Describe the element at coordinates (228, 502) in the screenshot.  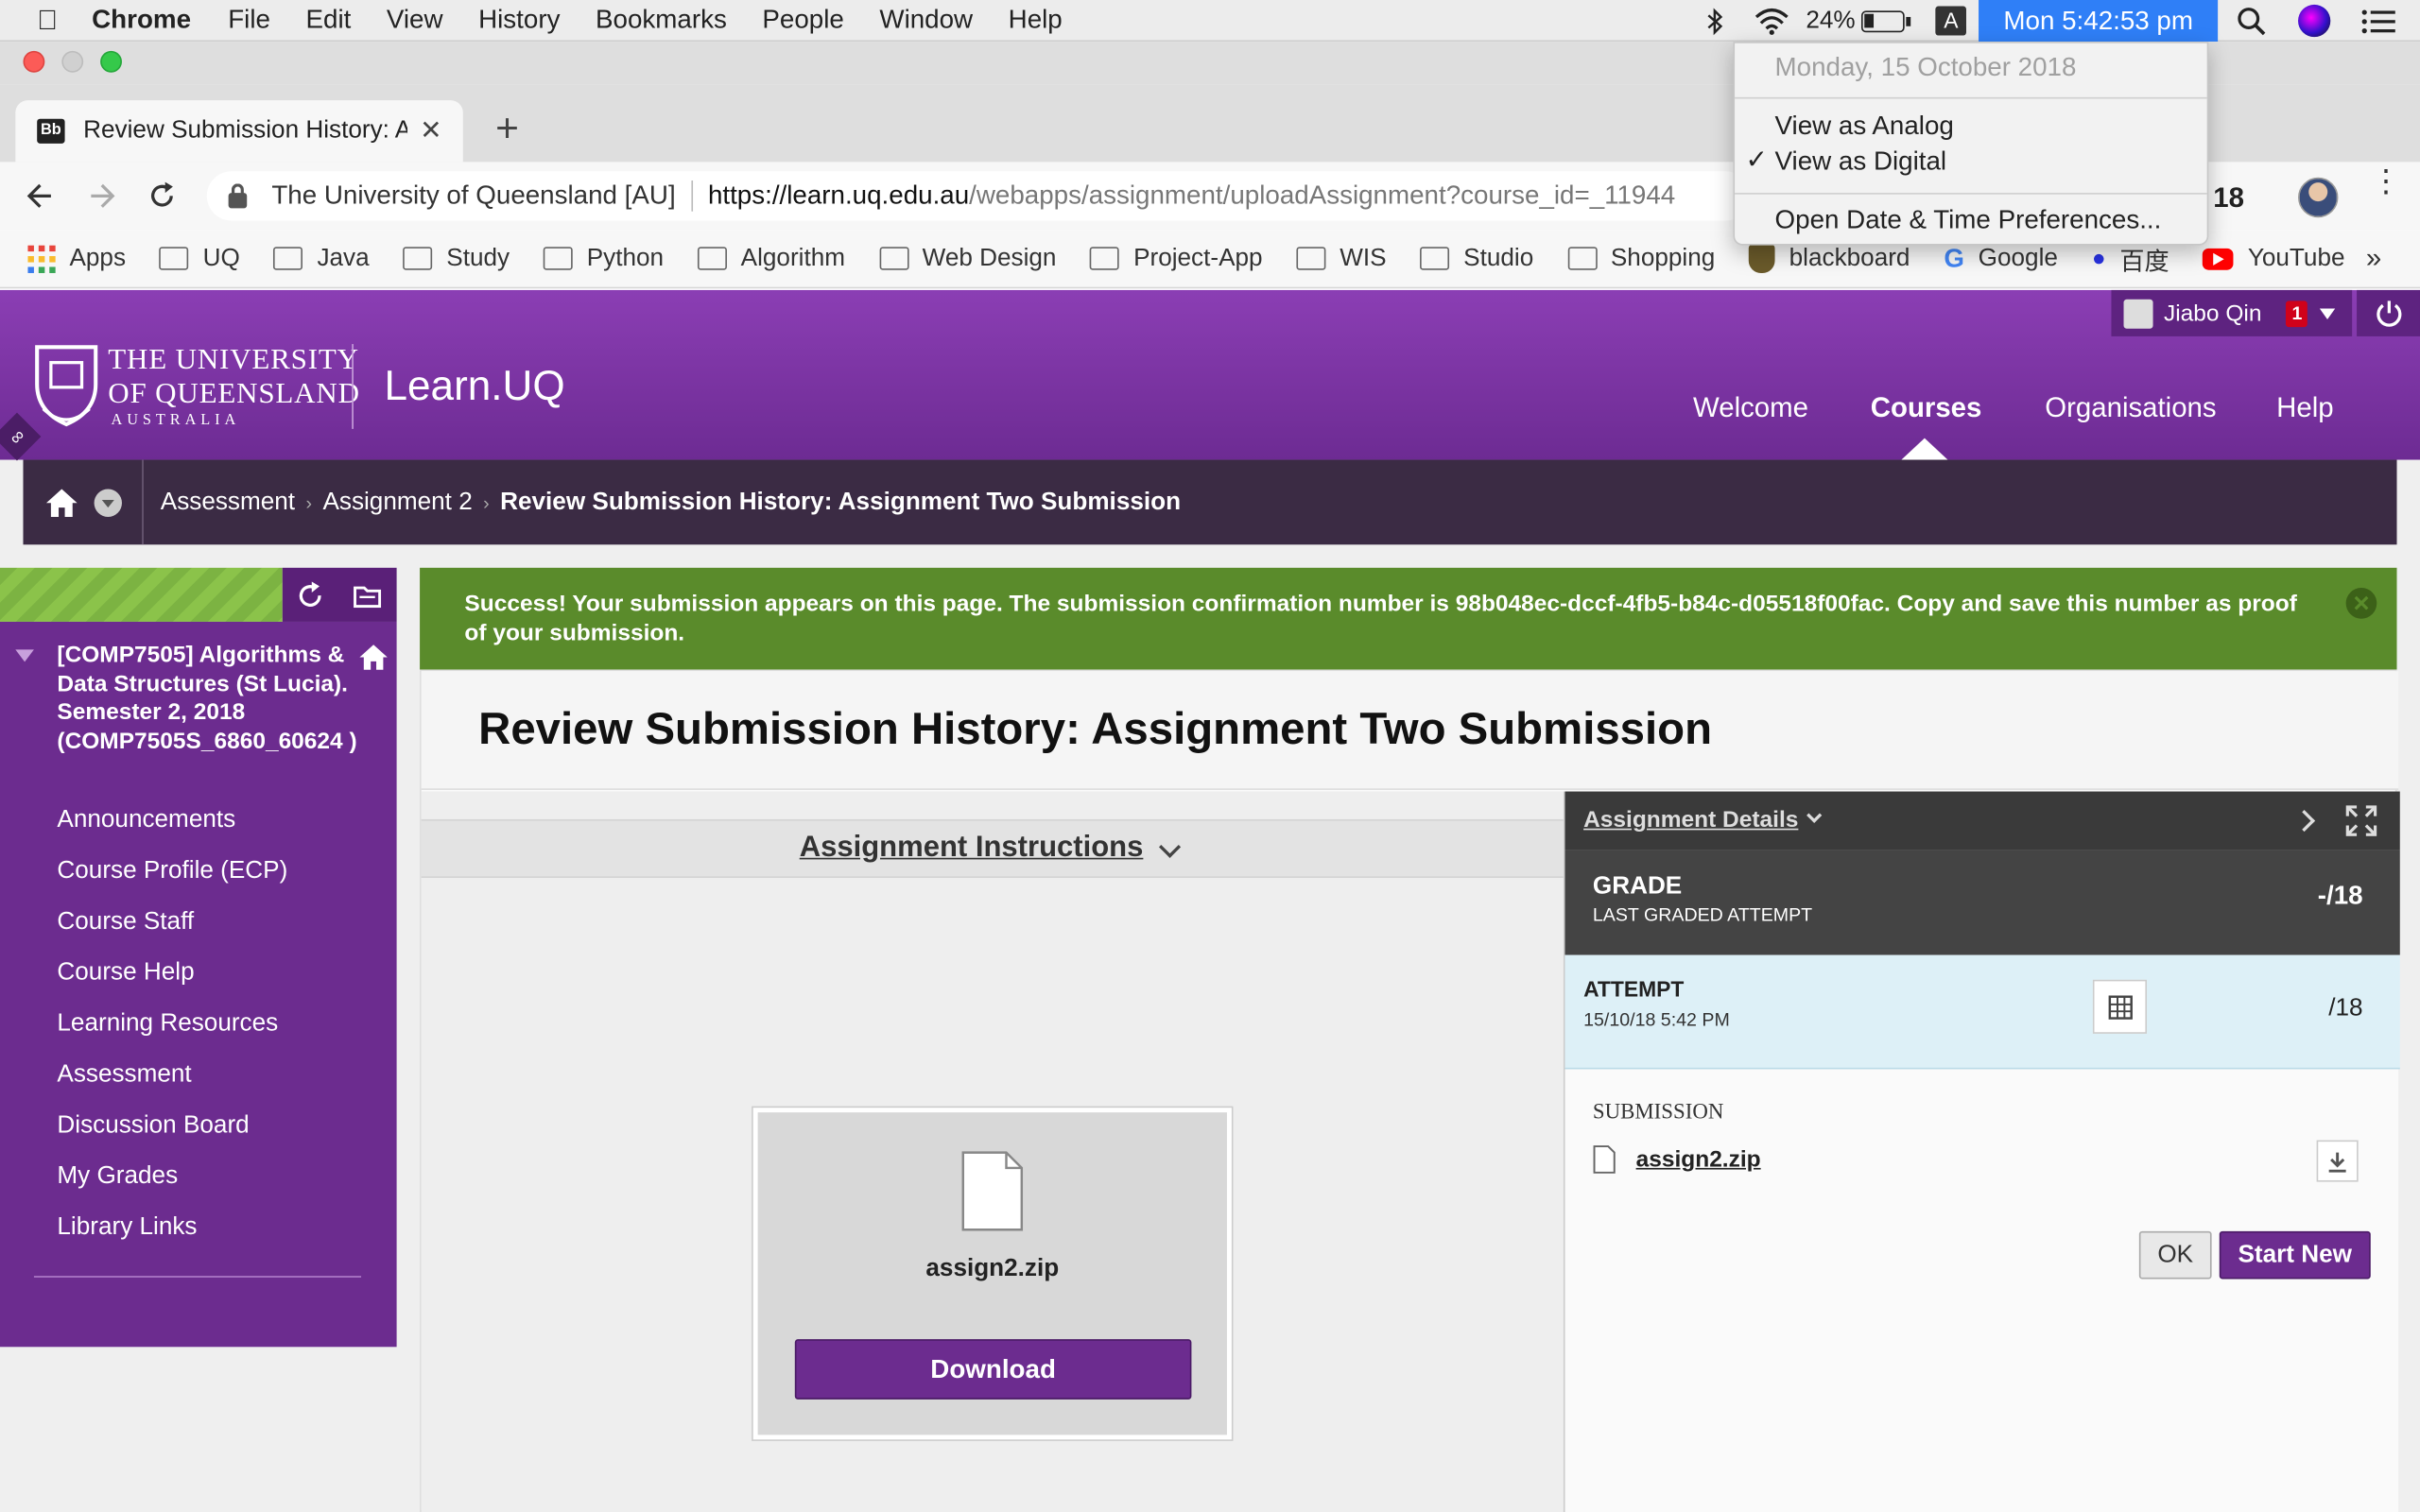
I see `breadcrumb-assessment: Assessment` at that location.